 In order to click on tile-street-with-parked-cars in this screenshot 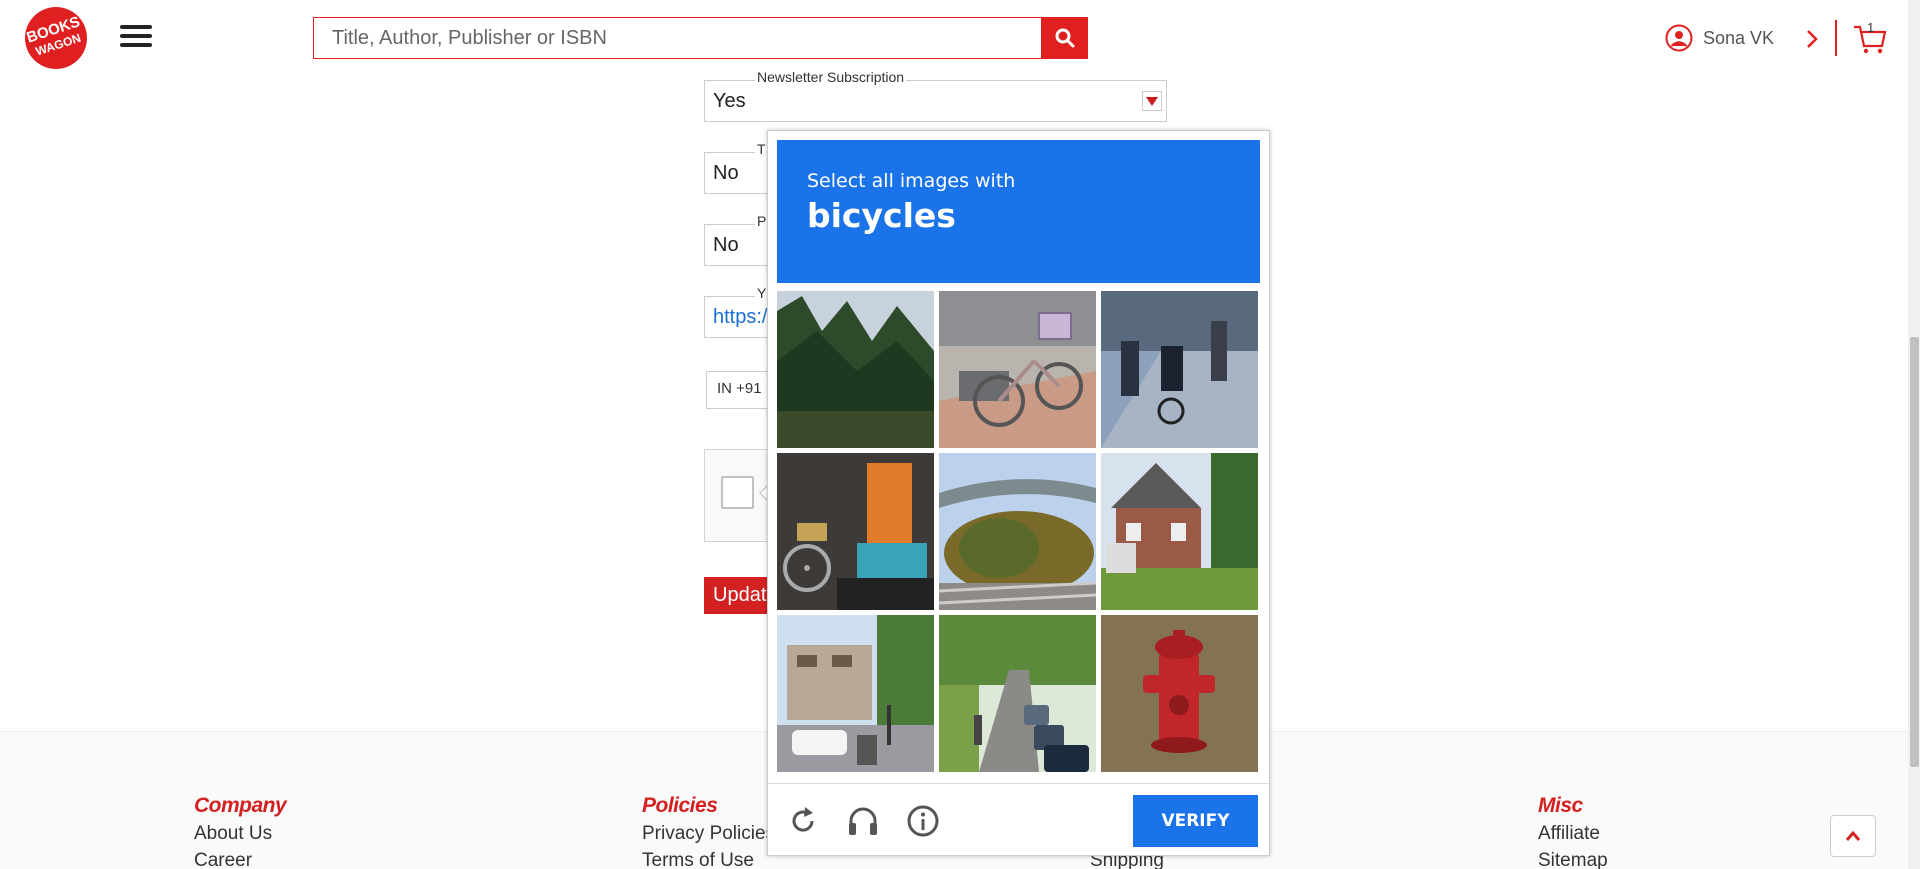, I will do `click(855, 693)`.